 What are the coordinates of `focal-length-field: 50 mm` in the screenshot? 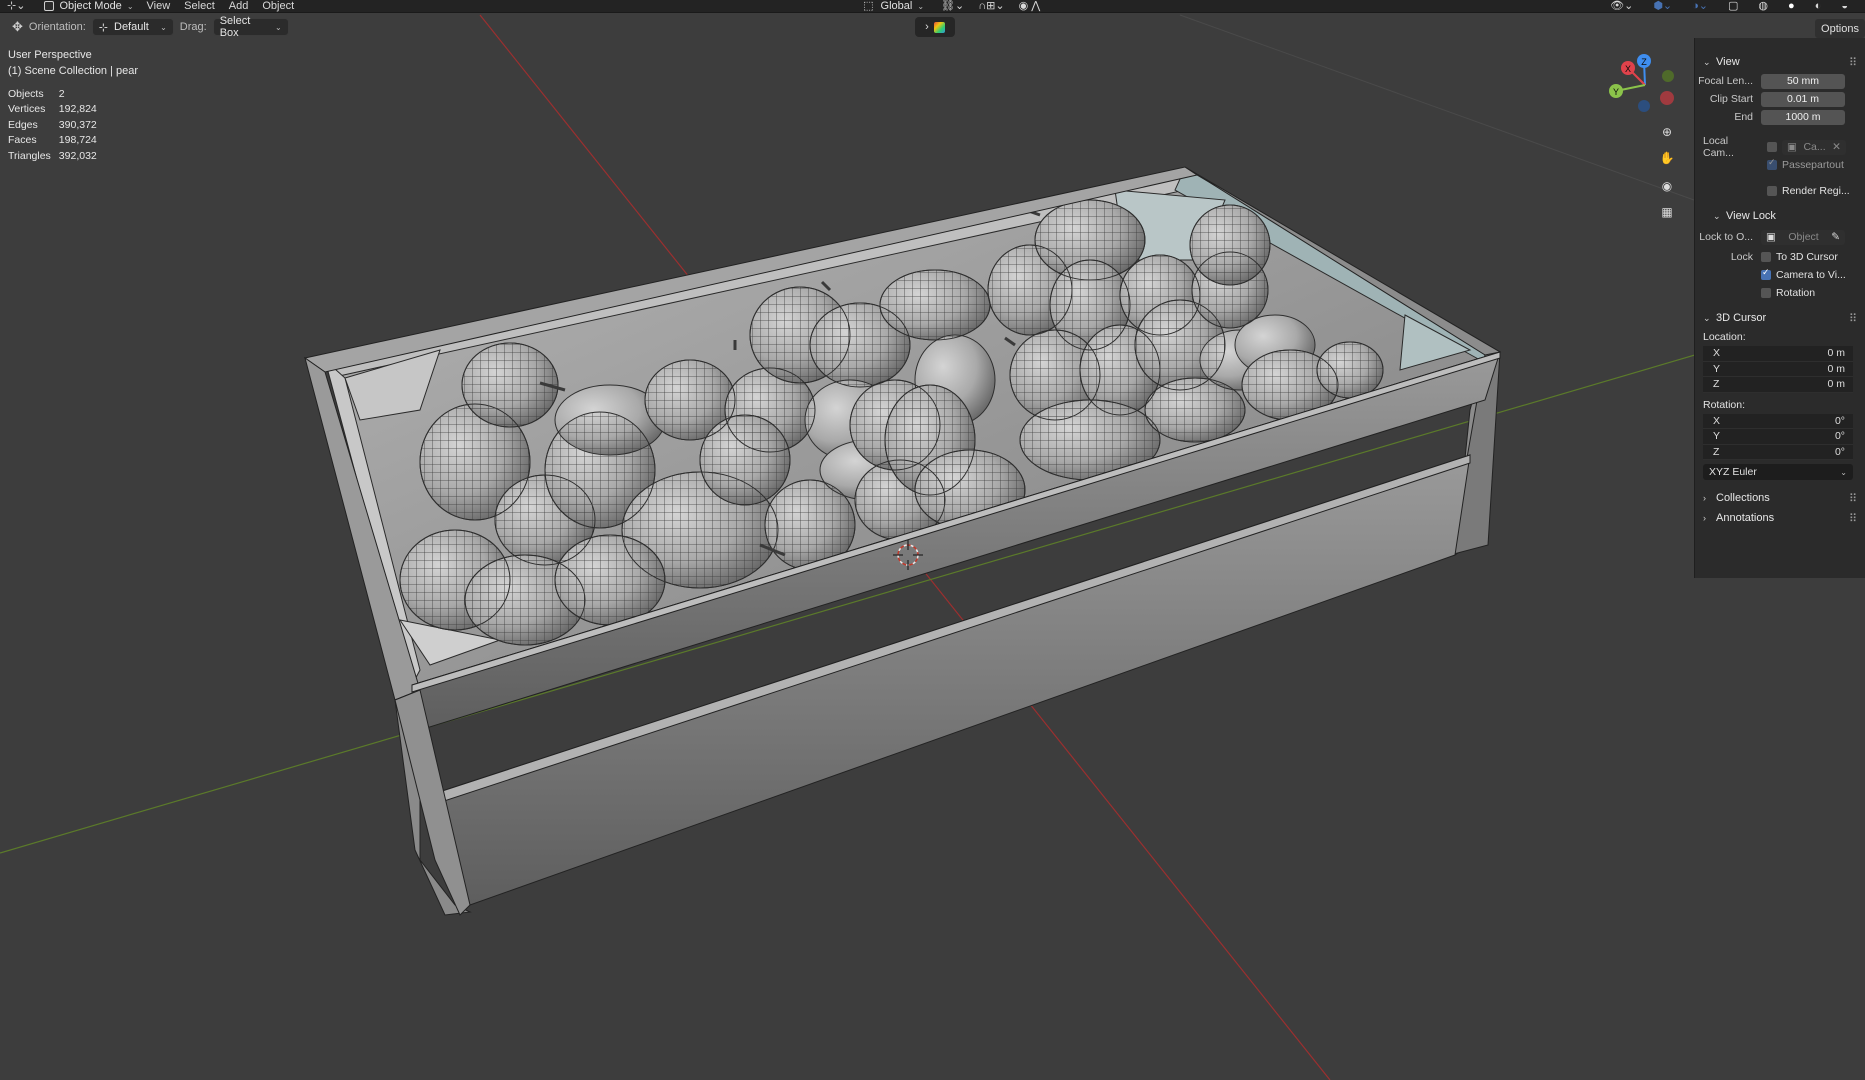 It's located at (1803, 81).